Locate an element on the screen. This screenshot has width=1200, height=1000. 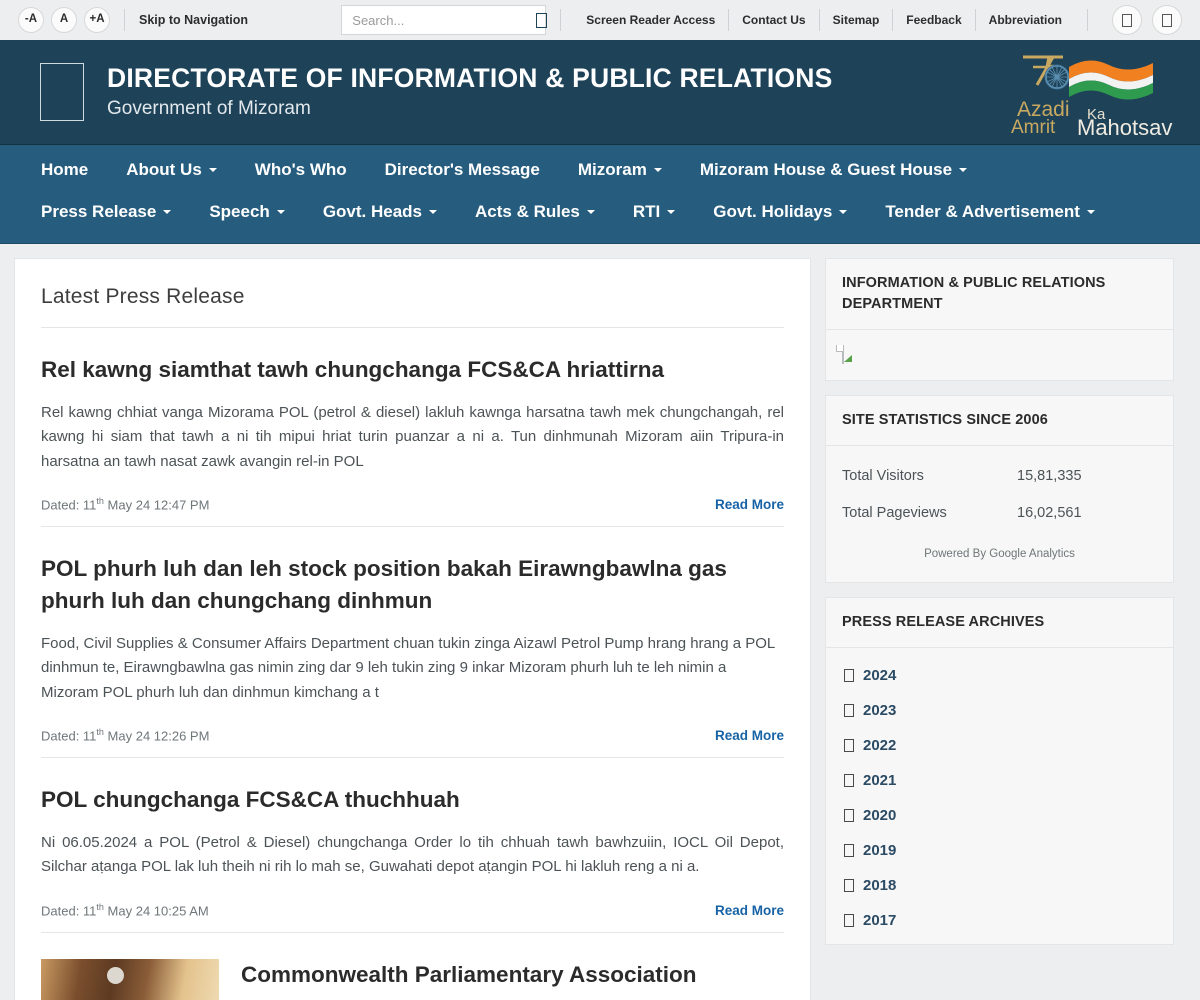
date-rest: May 24 10:25 AM is located at coordinates (156, 911).